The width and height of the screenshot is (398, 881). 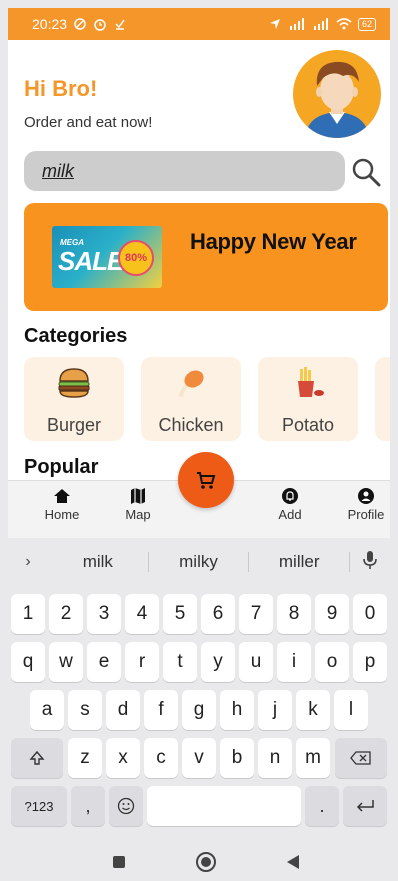 I want to click on category-label: Burger, so click(x=74, y=425).